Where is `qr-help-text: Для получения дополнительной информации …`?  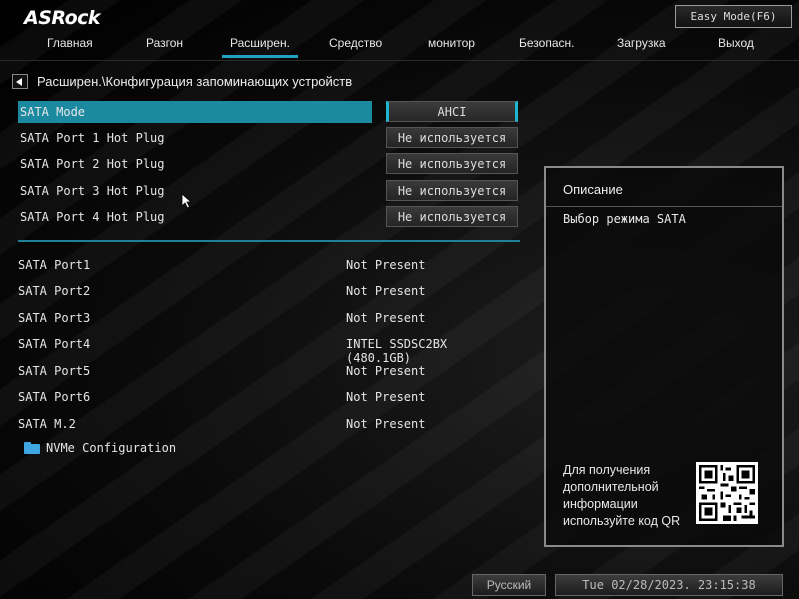
qr-help-text: Для получения дополнительной информации … is located at coordinates (622, 495).